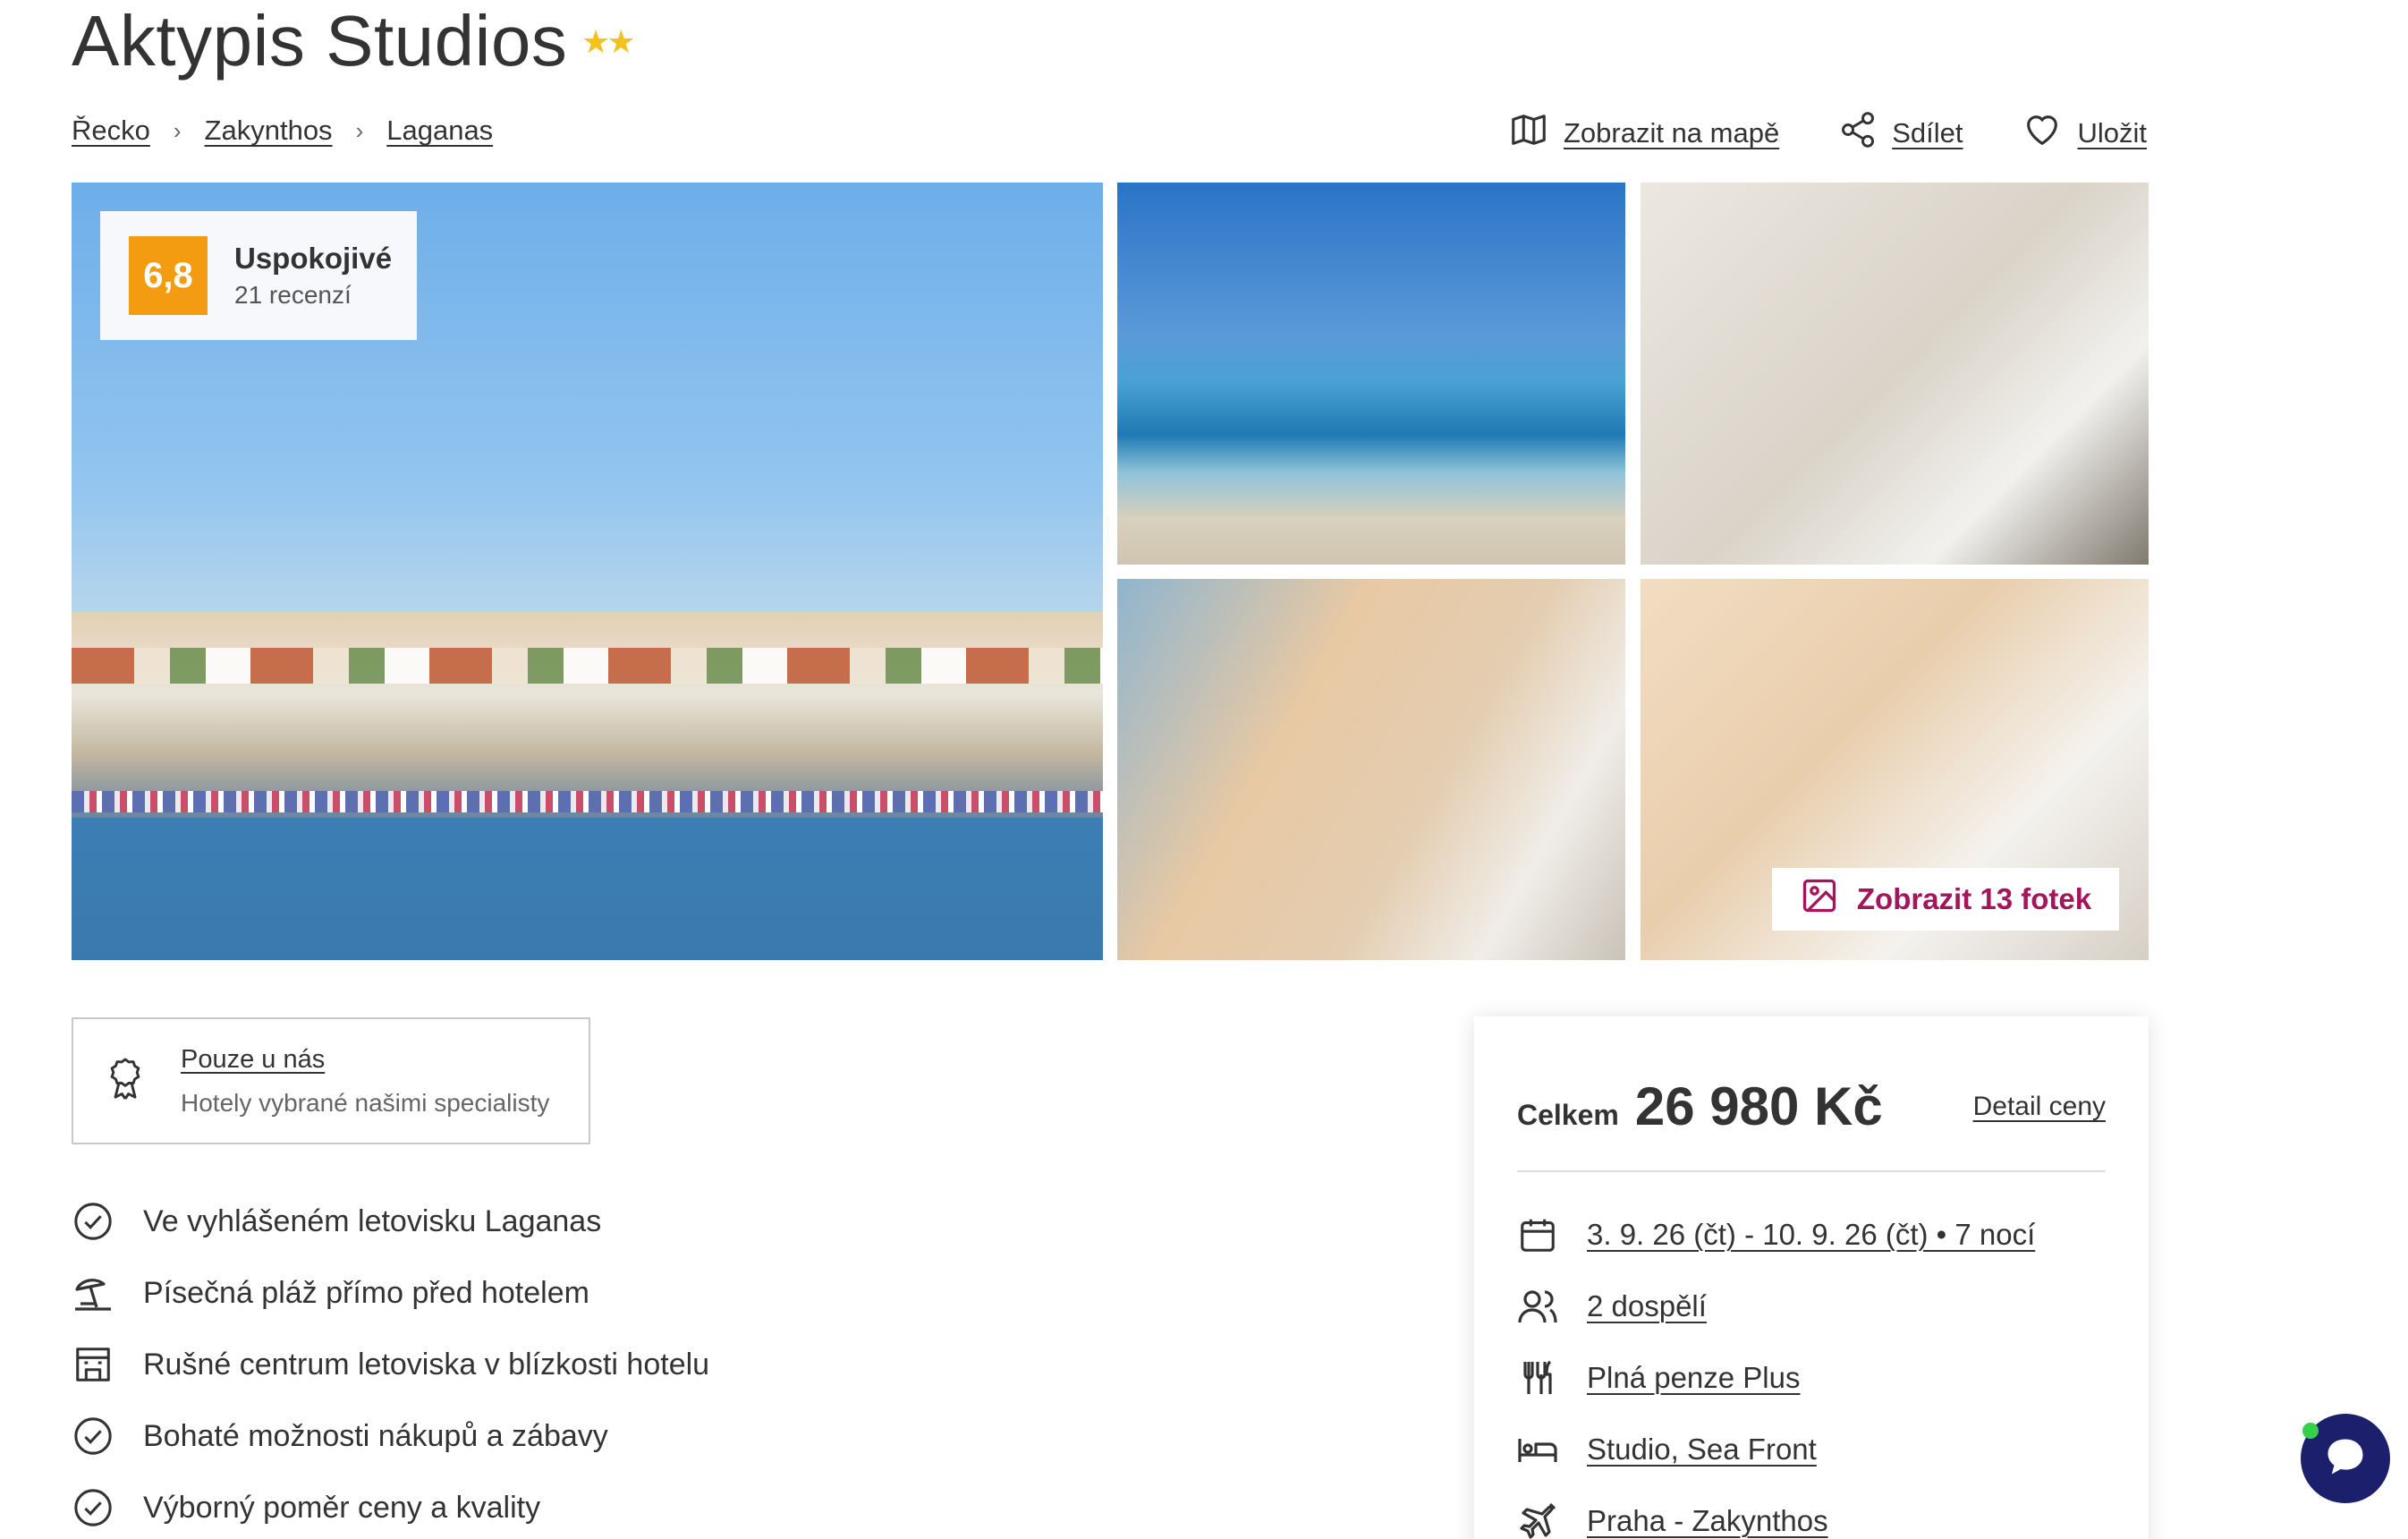  Describe the element at coordinates (342, 1507) in the screenshot. I see `feature-text: Výborný poměr ceny a kvality` at that location.